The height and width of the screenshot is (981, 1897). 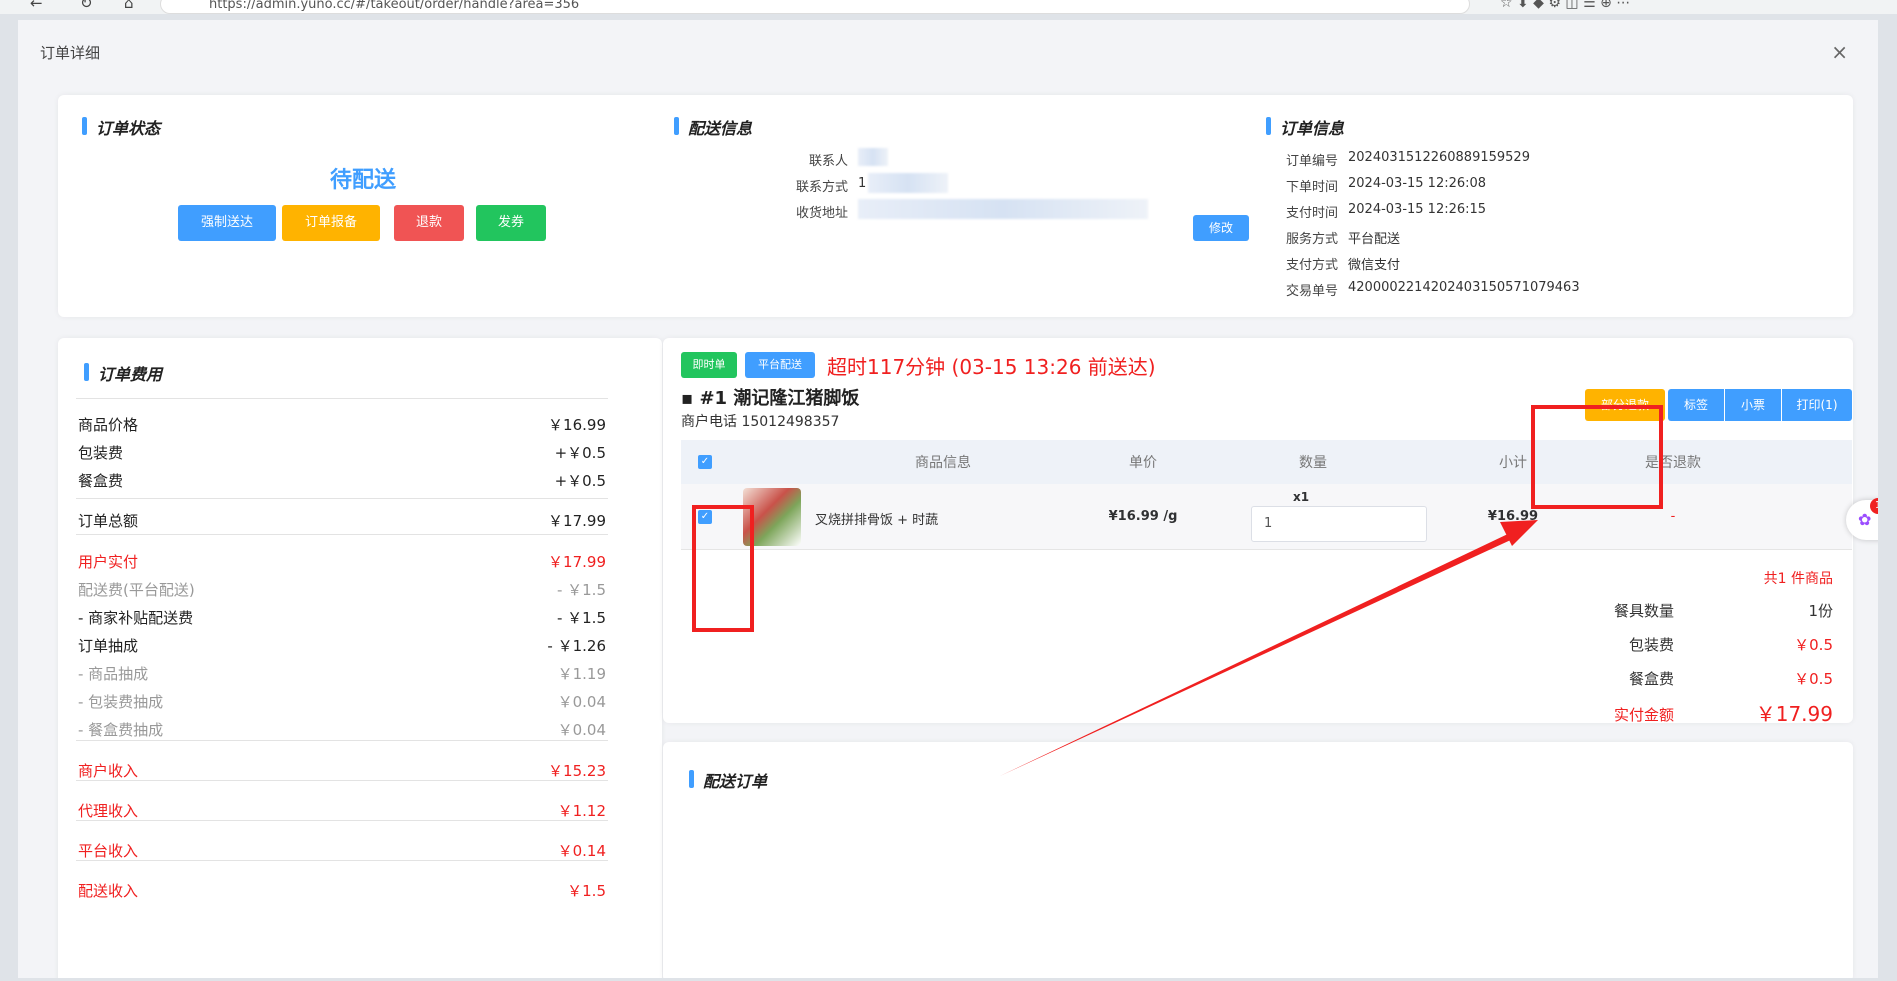 What do you see at coordinates (1269, 648) in the screenshot?
I see `annotation-arrow` at bounding box center [1269, 648].